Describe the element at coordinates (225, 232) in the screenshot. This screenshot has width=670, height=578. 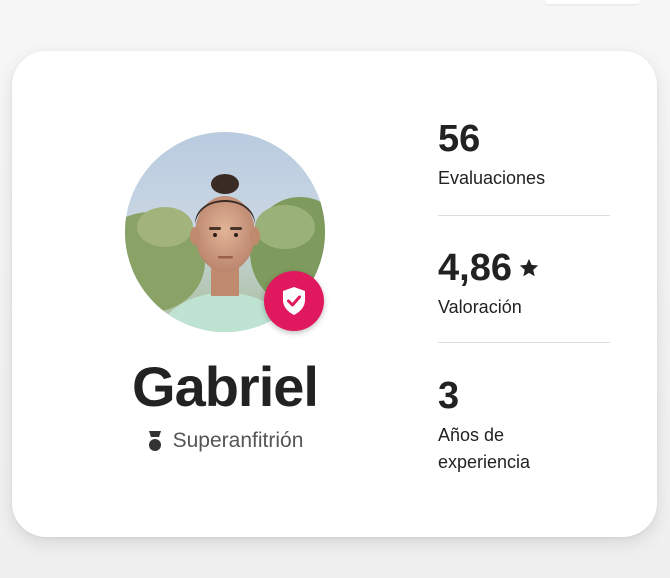
I see `host-avatar-container` at that location.